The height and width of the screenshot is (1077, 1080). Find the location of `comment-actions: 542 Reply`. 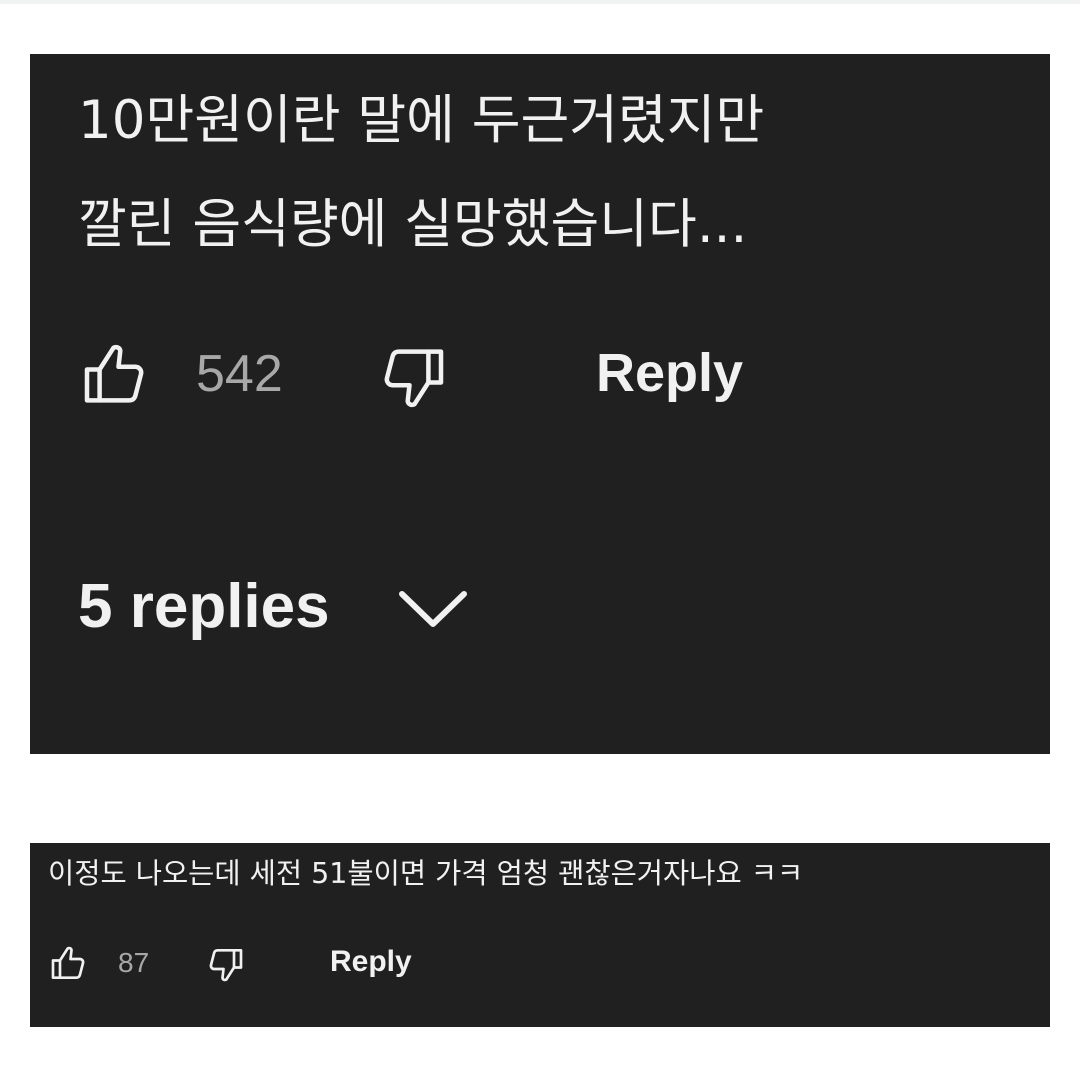

comment-actions: 542 Reply is located at coordinates (528, 373).